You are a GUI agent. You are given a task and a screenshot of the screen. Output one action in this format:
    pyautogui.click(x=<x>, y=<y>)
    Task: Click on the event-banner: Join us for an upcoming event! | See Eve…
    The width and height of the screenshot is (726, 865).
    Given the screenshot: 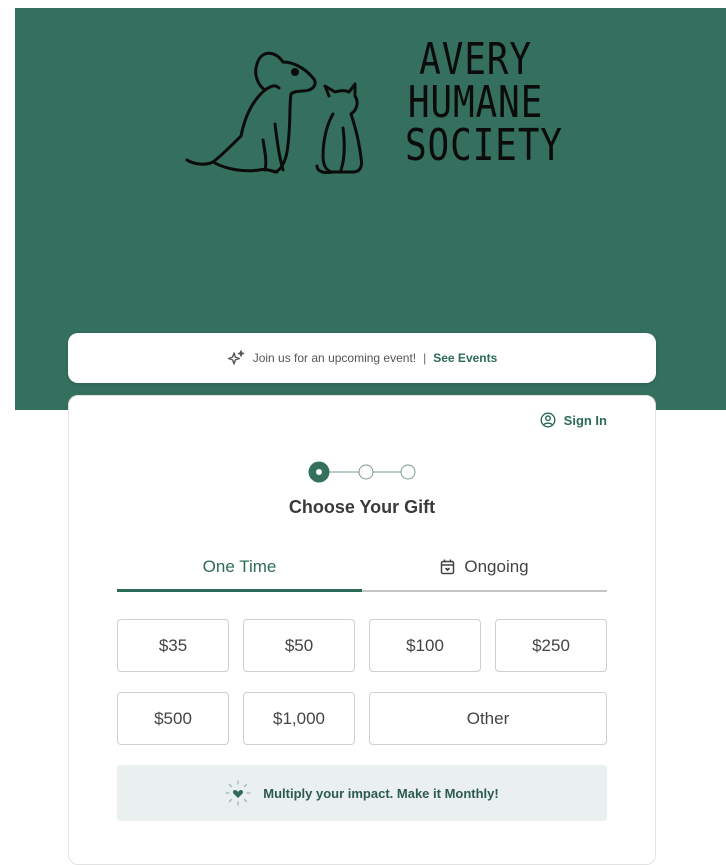 What is the action you would take?
    pyautogui.click(x=362, y=358)
    